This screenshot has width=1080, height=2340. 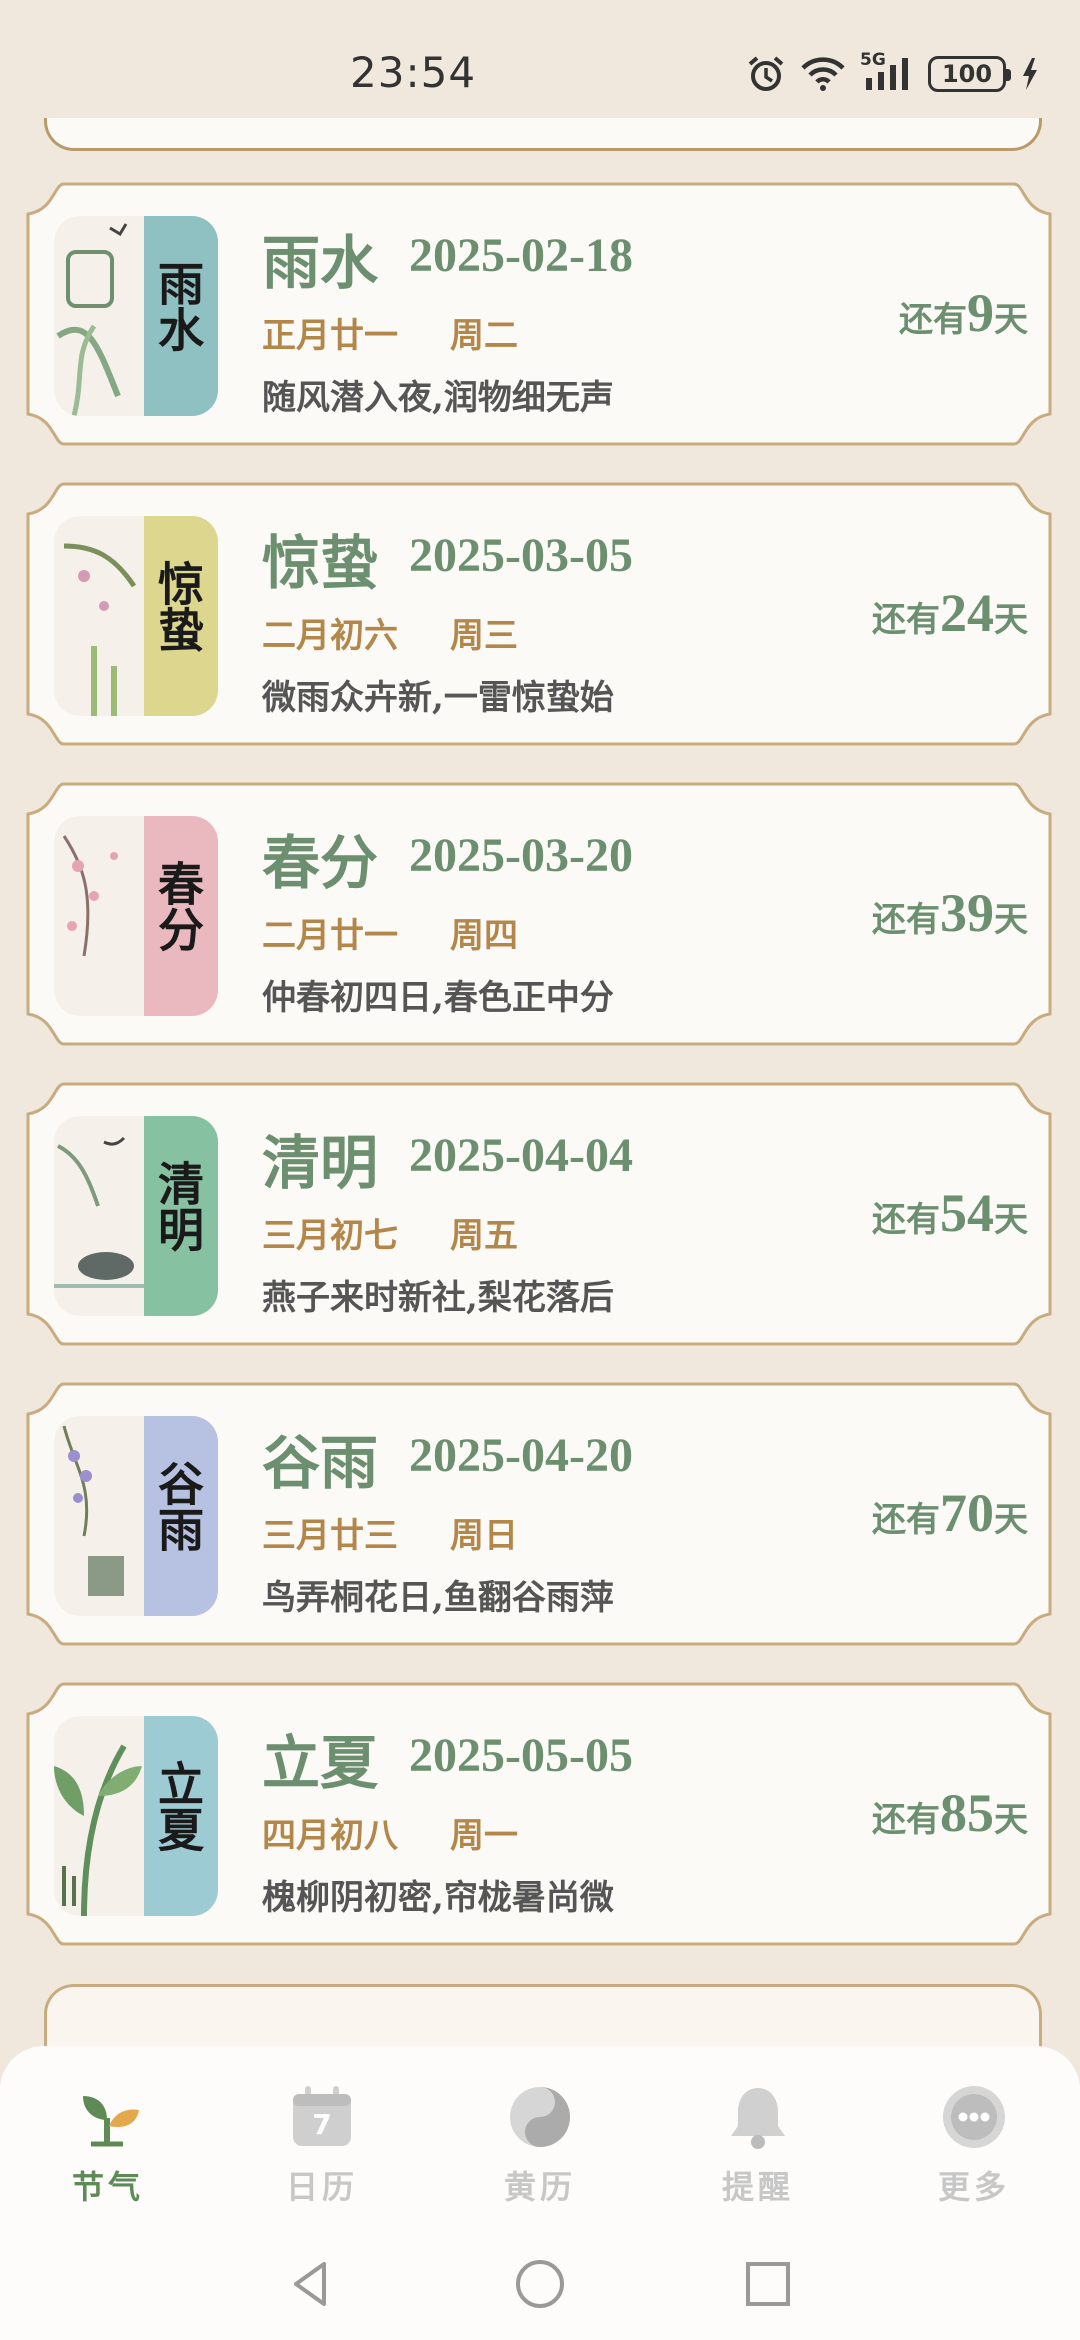 What do you see at coordinates (320, 1163) in the screenshot?
I see `term-name: 清明` at bounding box center [320, 1163].